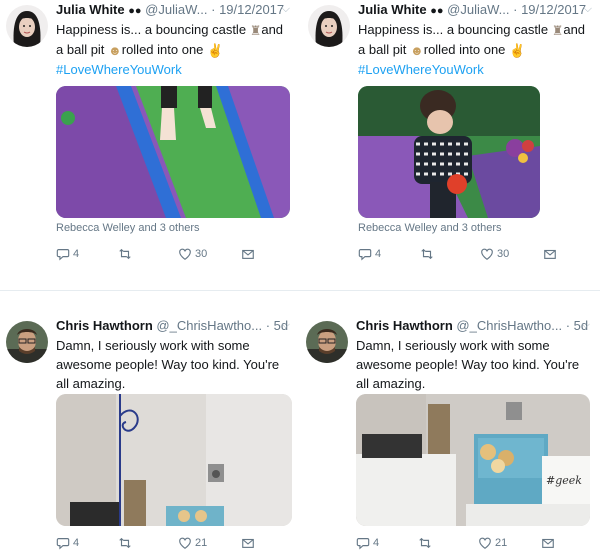  I want to click on tweet-text-line: awesome people! Way too kind. You're, so click(168, 364).